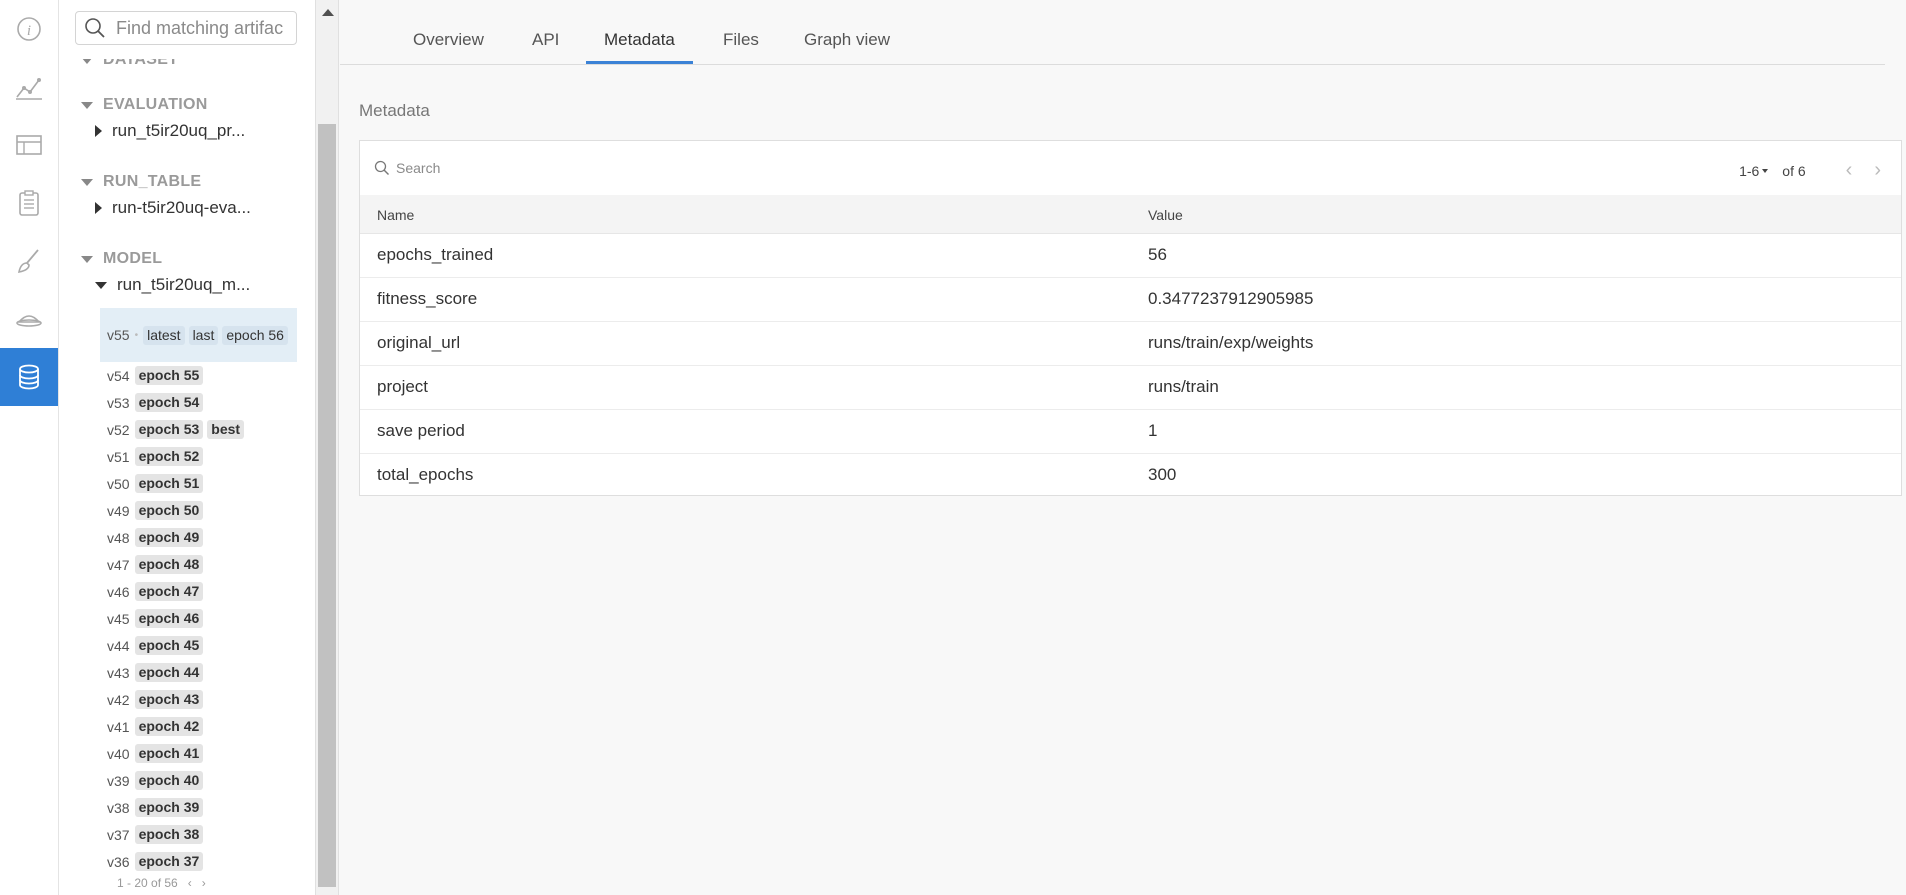 This screenshot has height=895, width=1906. What do you see at coordinates (198, 699) in the screenshot?
I see `version-item: v42 epoch 43` at bounding box center [198, 699].